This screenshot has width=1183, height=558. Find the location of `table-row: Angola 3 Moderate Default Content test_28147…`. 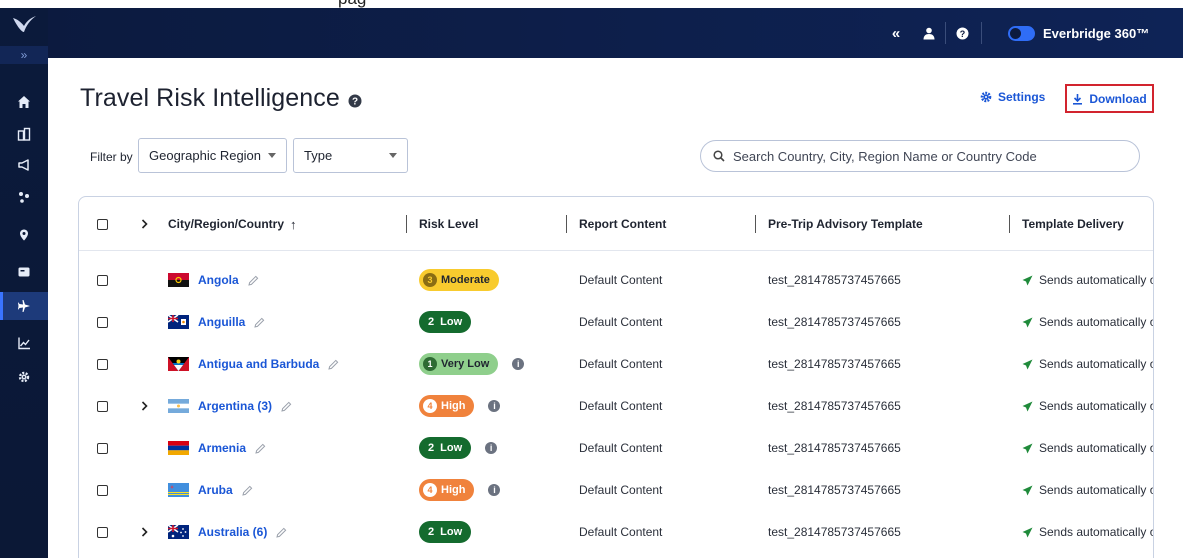

table-row: Angola 3 Moderate Default Content test_28147… is located at coordinates (616, 280).